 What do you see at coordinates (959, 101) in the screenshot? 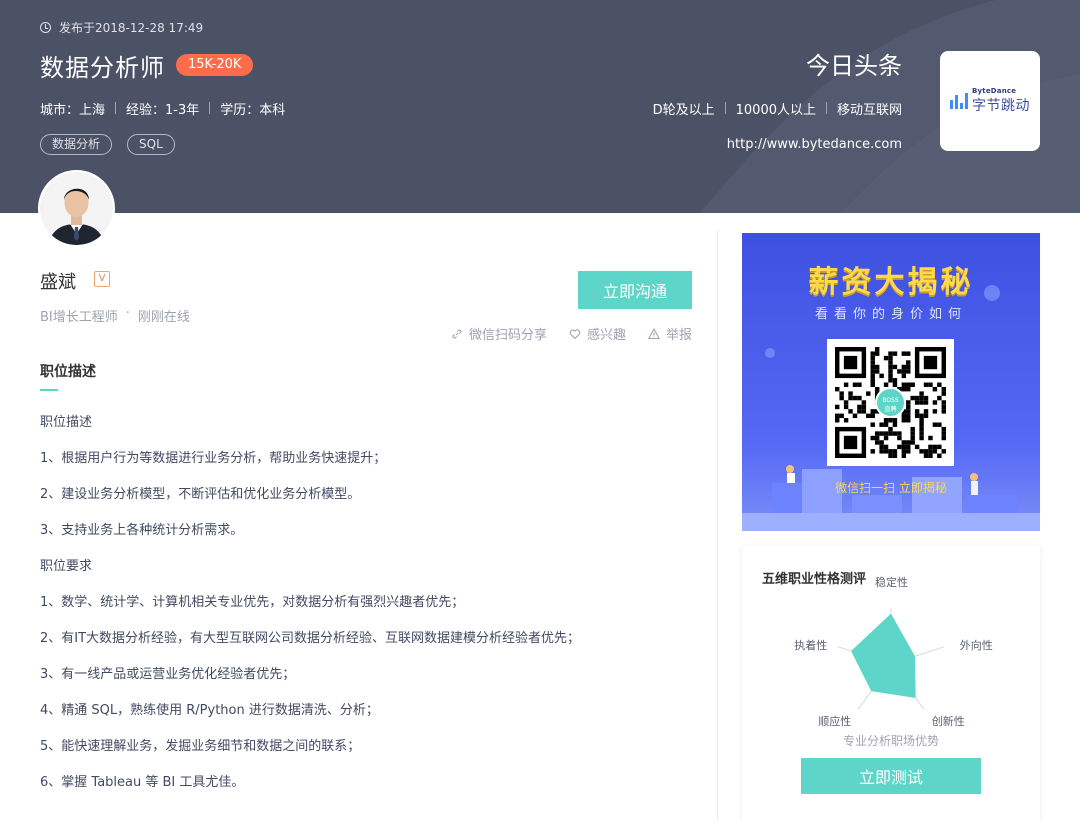
I see `bytedance-logo-icon` at bounding box center [959, 101].